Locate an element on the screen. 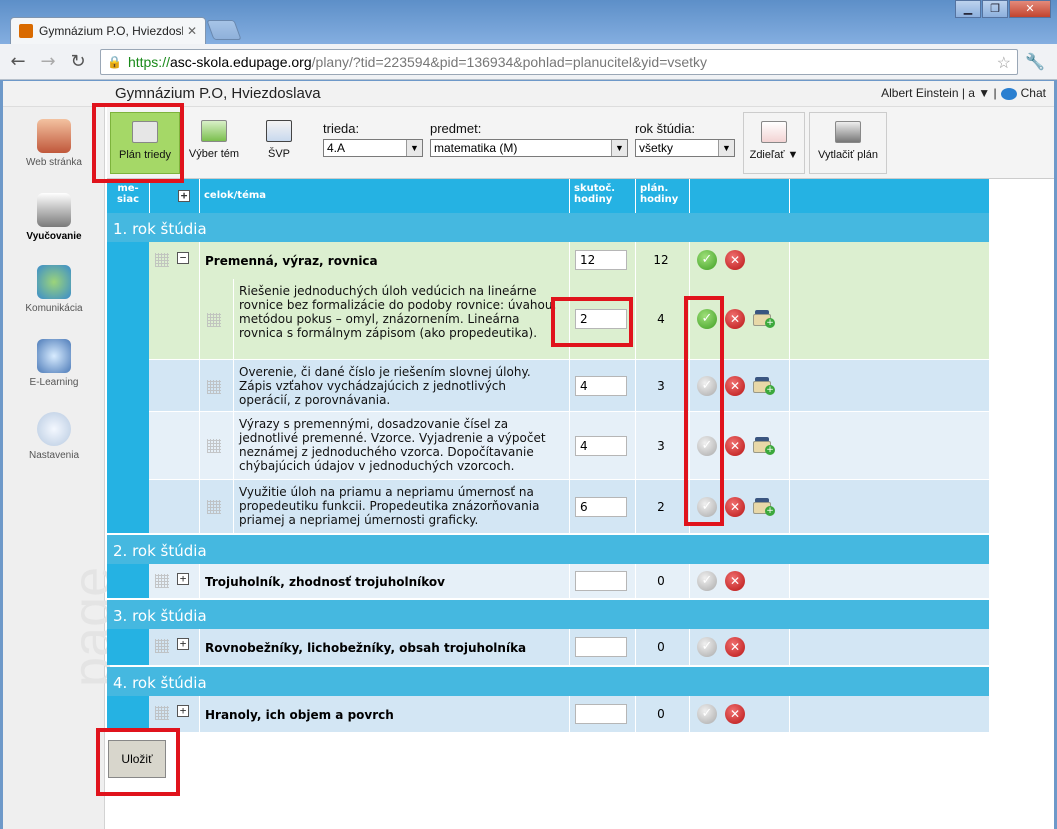 Image resolution: width=1057 pixels, height=829 pixels. minimize-button: ▁ is located at coordinates (968, 9).